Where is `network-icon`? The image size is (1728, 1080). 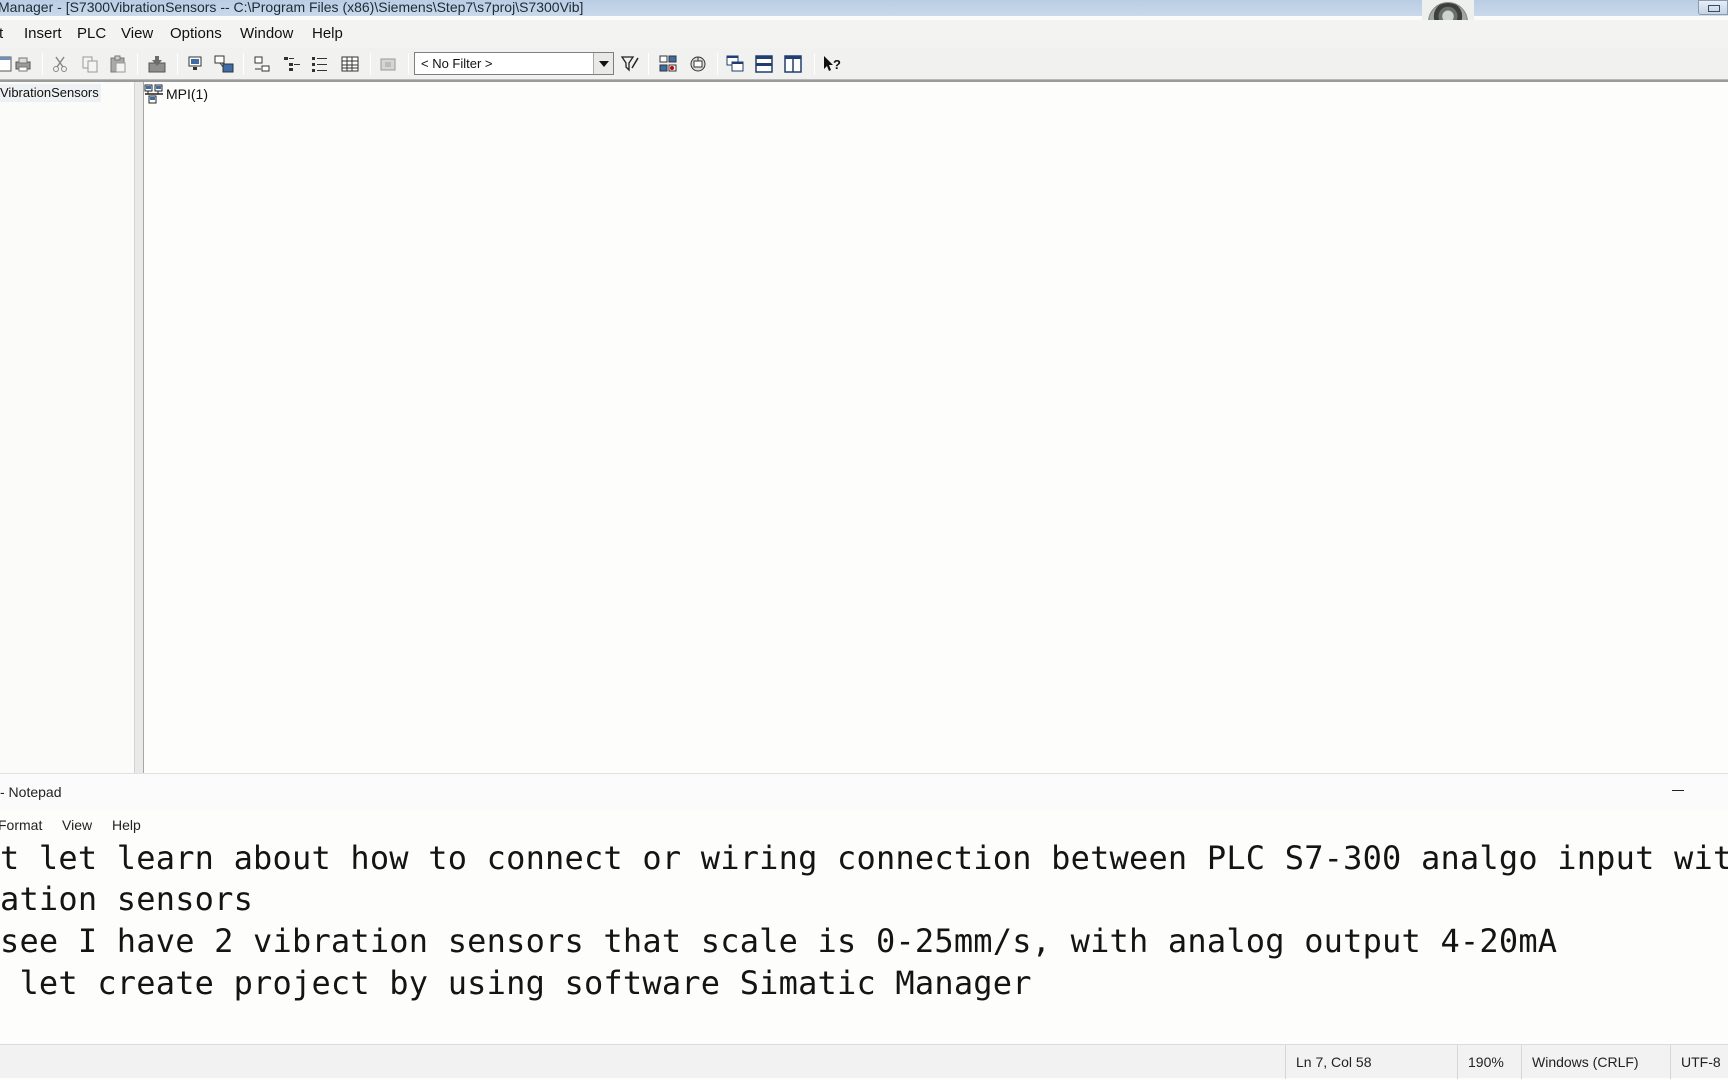 network-icon is located at coordinates (153, 94).